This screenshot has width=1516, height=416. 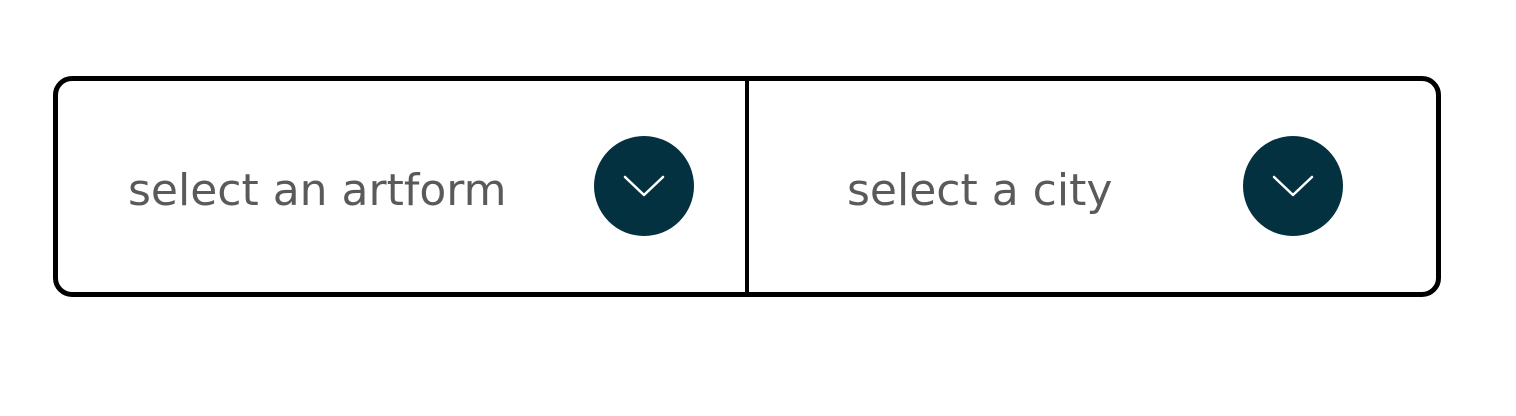 I want to click on artform-select-label: select an artform, so click(x=317, y=190).